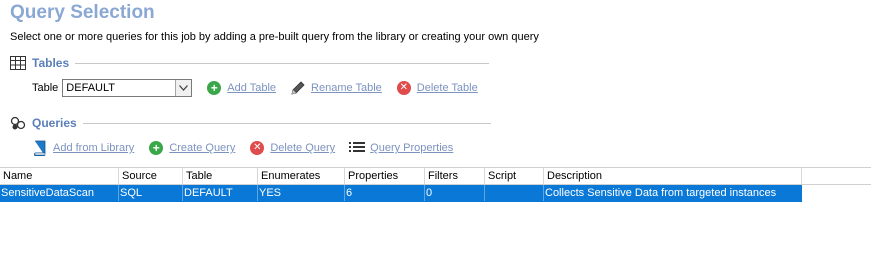 The image size is (871, 258). What do you see at coordinates (447, 87) in the screenshot?
I see `delete-table-label: Delete Table` at bounding box center [447, 87].